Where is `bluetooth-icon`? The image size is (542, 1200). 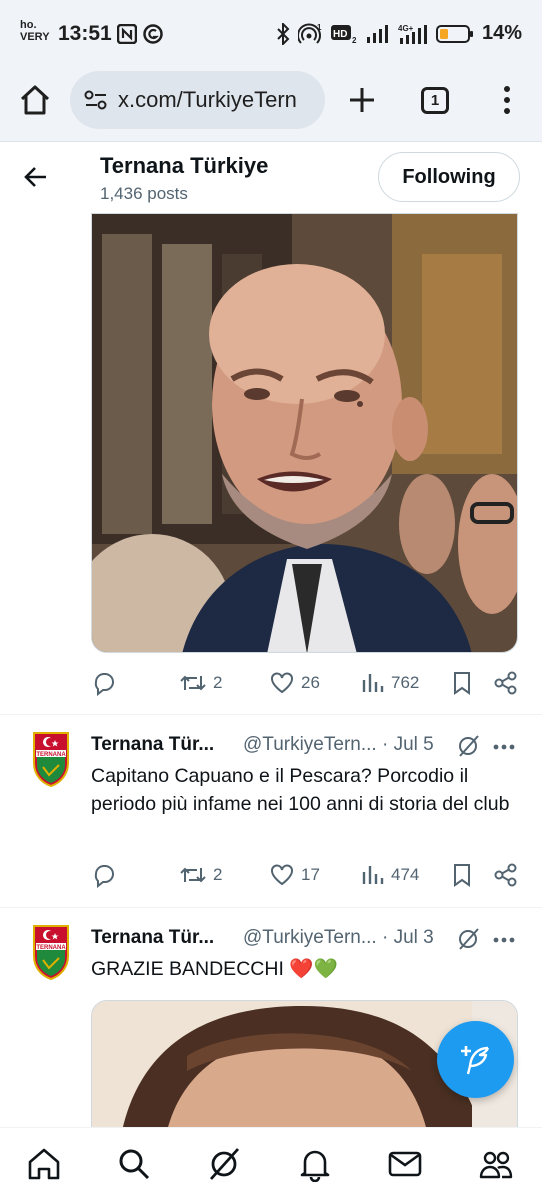
bluetooth-icon is located at coordinates (283, 33).